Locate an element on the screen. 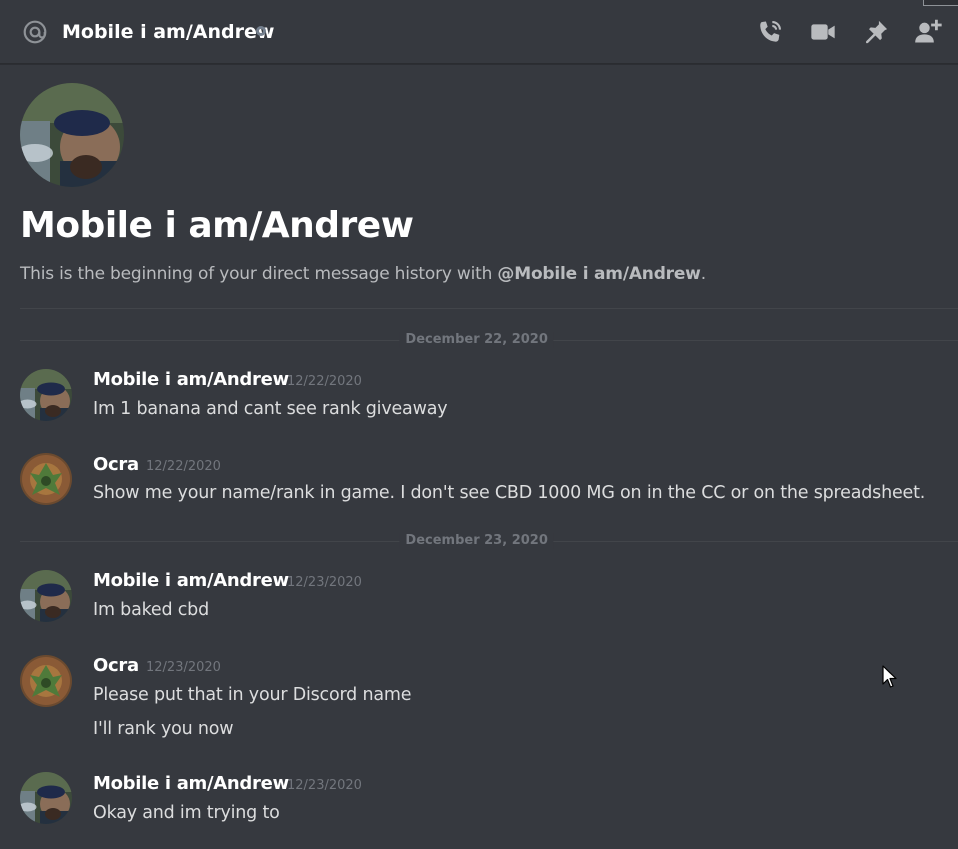 Image resolution: width=958 pixels, height=849 pixels. message-text: Im 1 banana and cant see rank giveaway is located at coordinates (270, 409).